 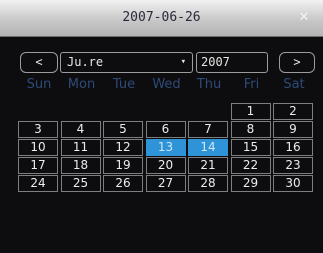 What do you see at coordinates (165, 165) in the screenshot?
I see `day-cell: 20` at bounding box center [165, 165].